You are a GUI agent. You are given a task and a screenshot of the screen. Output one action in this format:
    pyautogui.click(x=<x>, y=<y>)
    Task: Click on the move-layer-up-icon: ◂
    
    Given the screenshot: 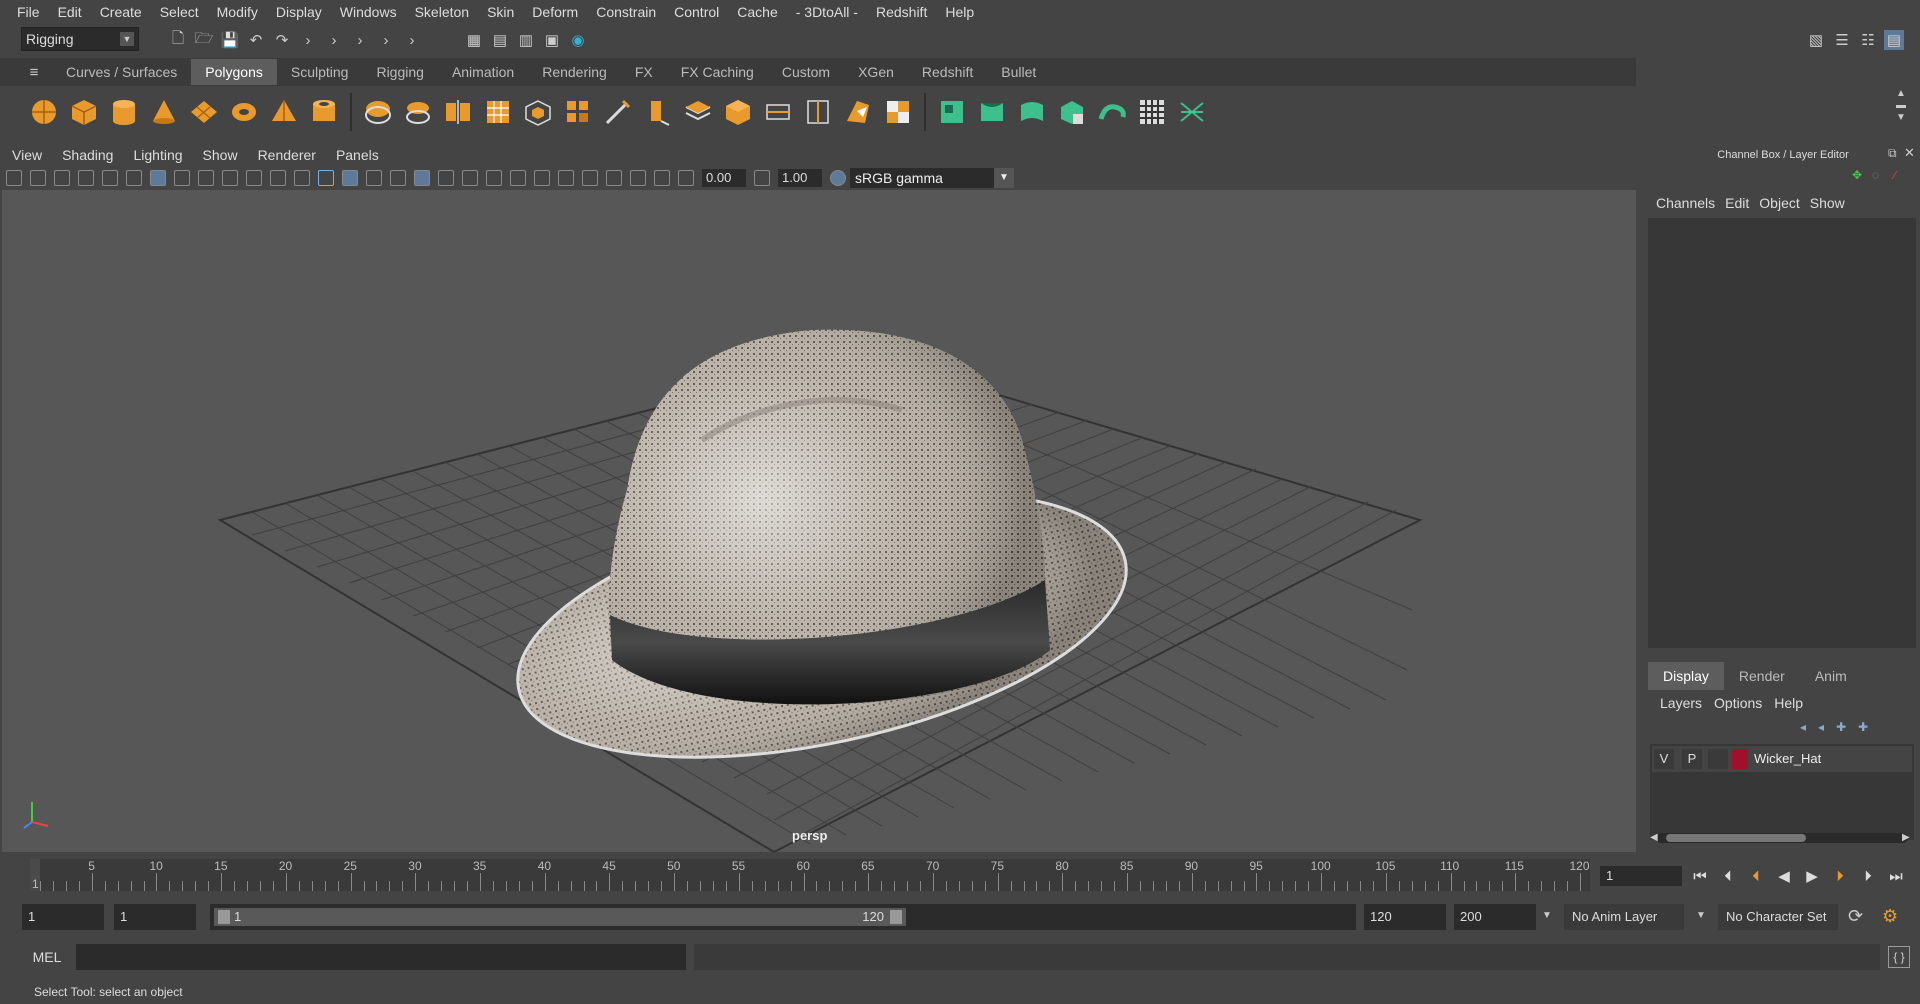 What is the action you would take?
    pyautogui.click(x=1803, y=727)
    